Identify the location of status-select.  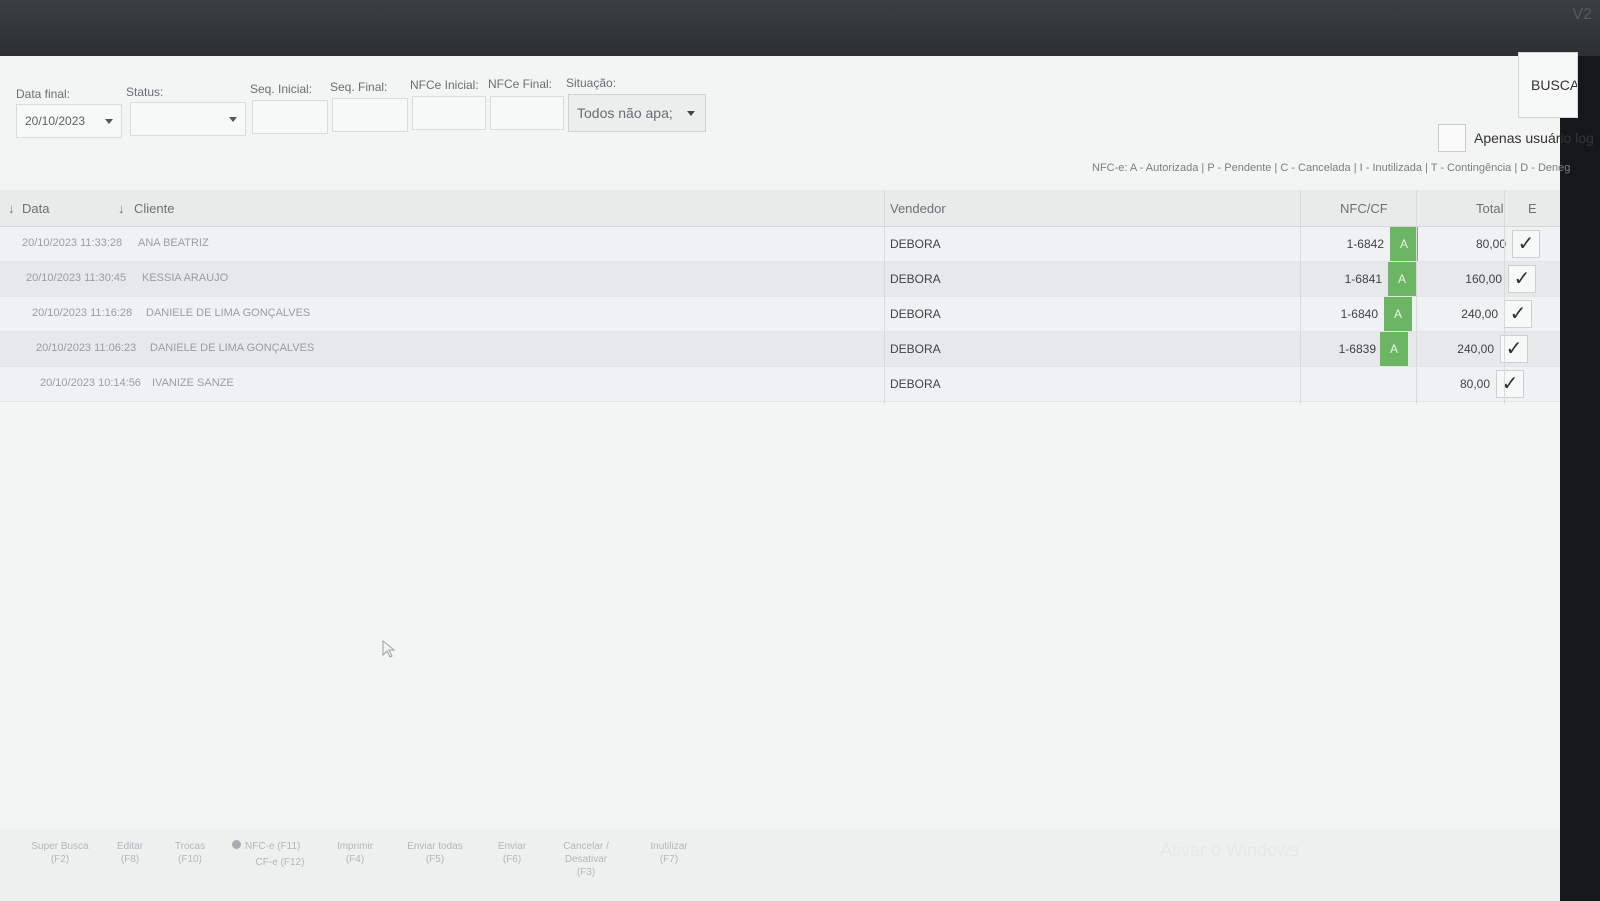
(188, 119).